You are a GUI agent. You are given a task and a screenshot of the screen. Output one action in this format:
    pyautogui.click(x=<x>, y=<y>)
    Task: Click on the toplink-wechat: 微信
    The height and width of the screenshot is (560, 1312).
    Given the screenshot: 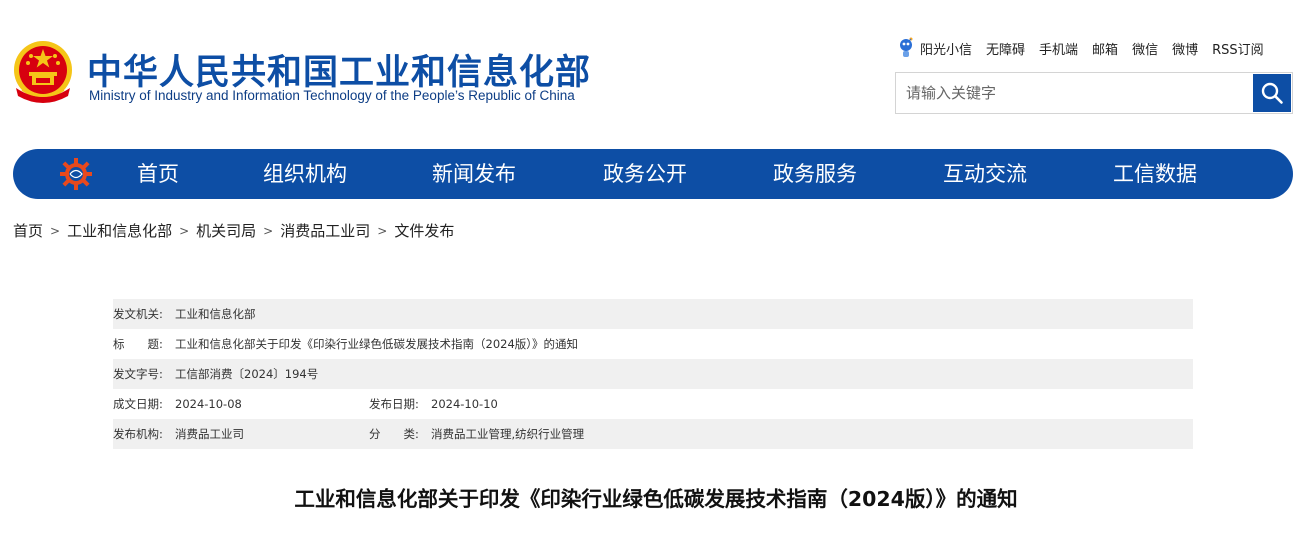 What is the action you would take?
    pyautogui.click(x=1145, y=48)
    